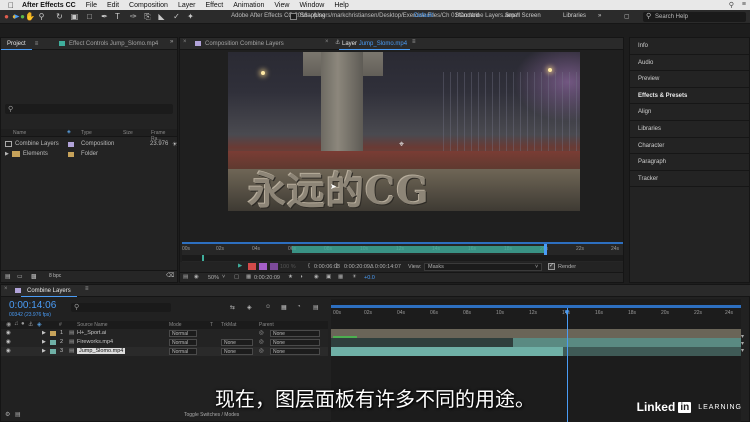 This screenshot has height=422, width=750. What do you see at coordinates (32, 305) in the screenshot?
I see `timeline-current-time: 0:00:14:06` at bounding box center [32, 305].